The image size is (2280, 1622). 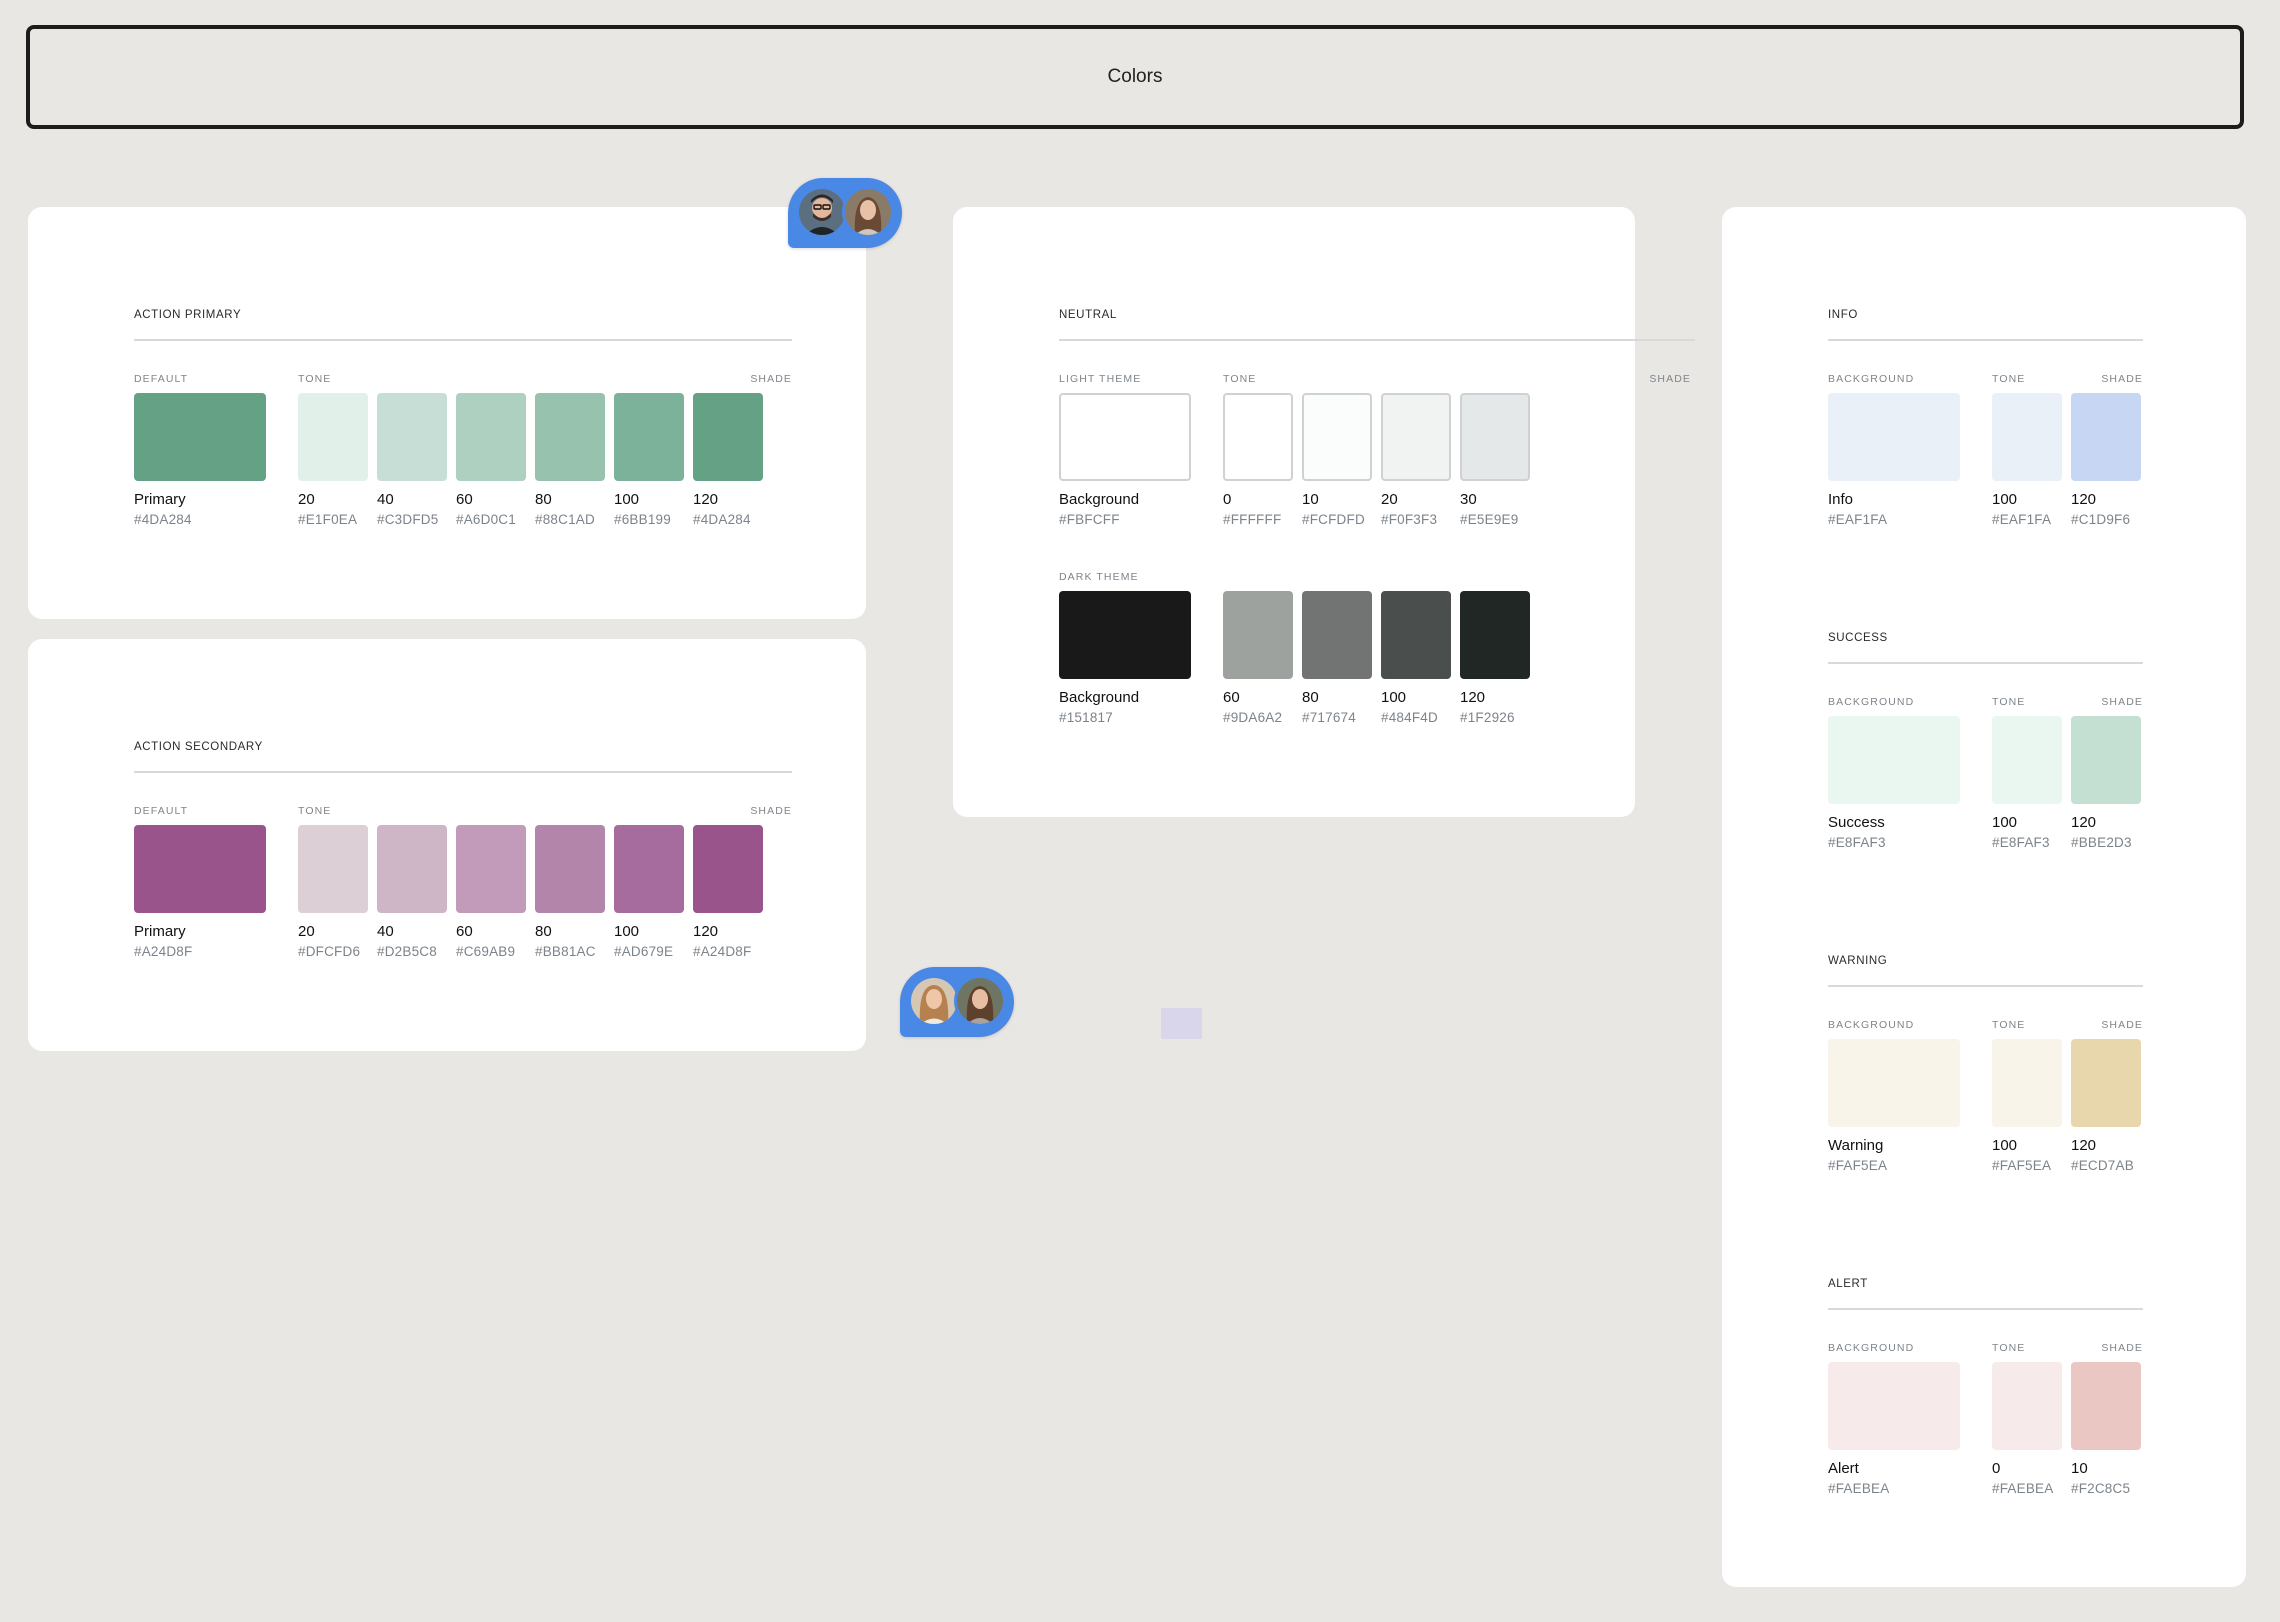 I want to click on page-header: Colors, so click(x=1135, y=77).